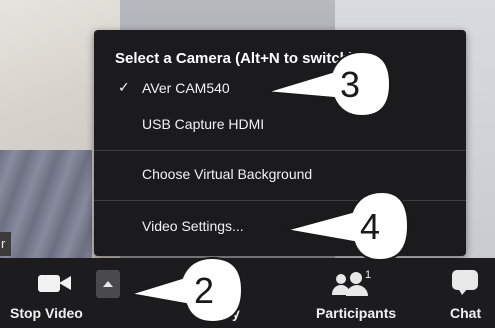 The width and height of the screenshot is (495, 328). I want to click on participants-count-badge: 1, so click(368, 275).